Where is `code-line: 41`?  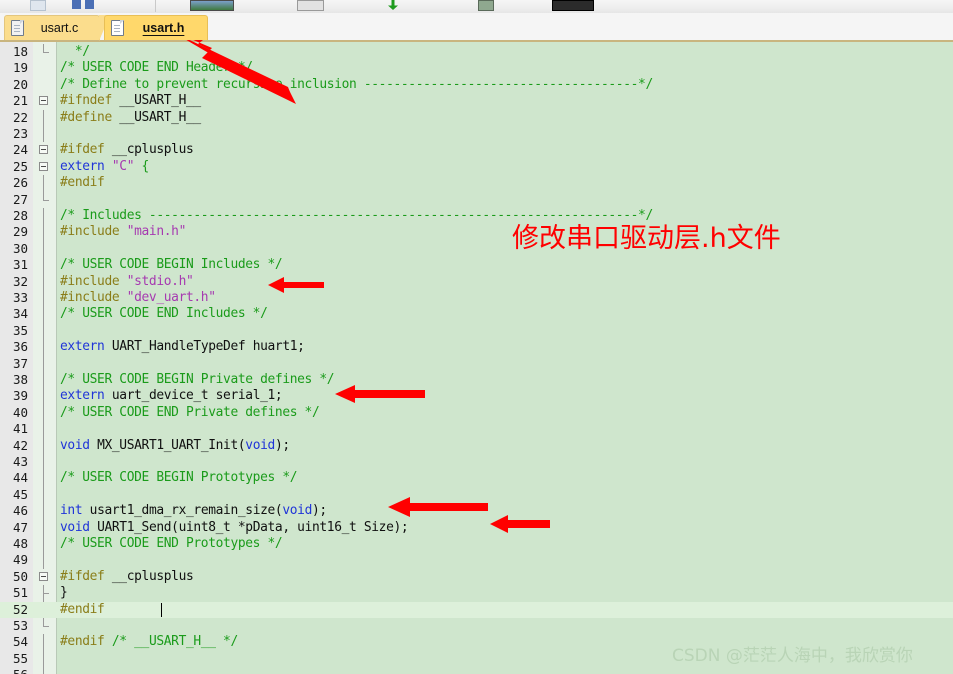
code-line: 41 is located at coordinates (476, 429).